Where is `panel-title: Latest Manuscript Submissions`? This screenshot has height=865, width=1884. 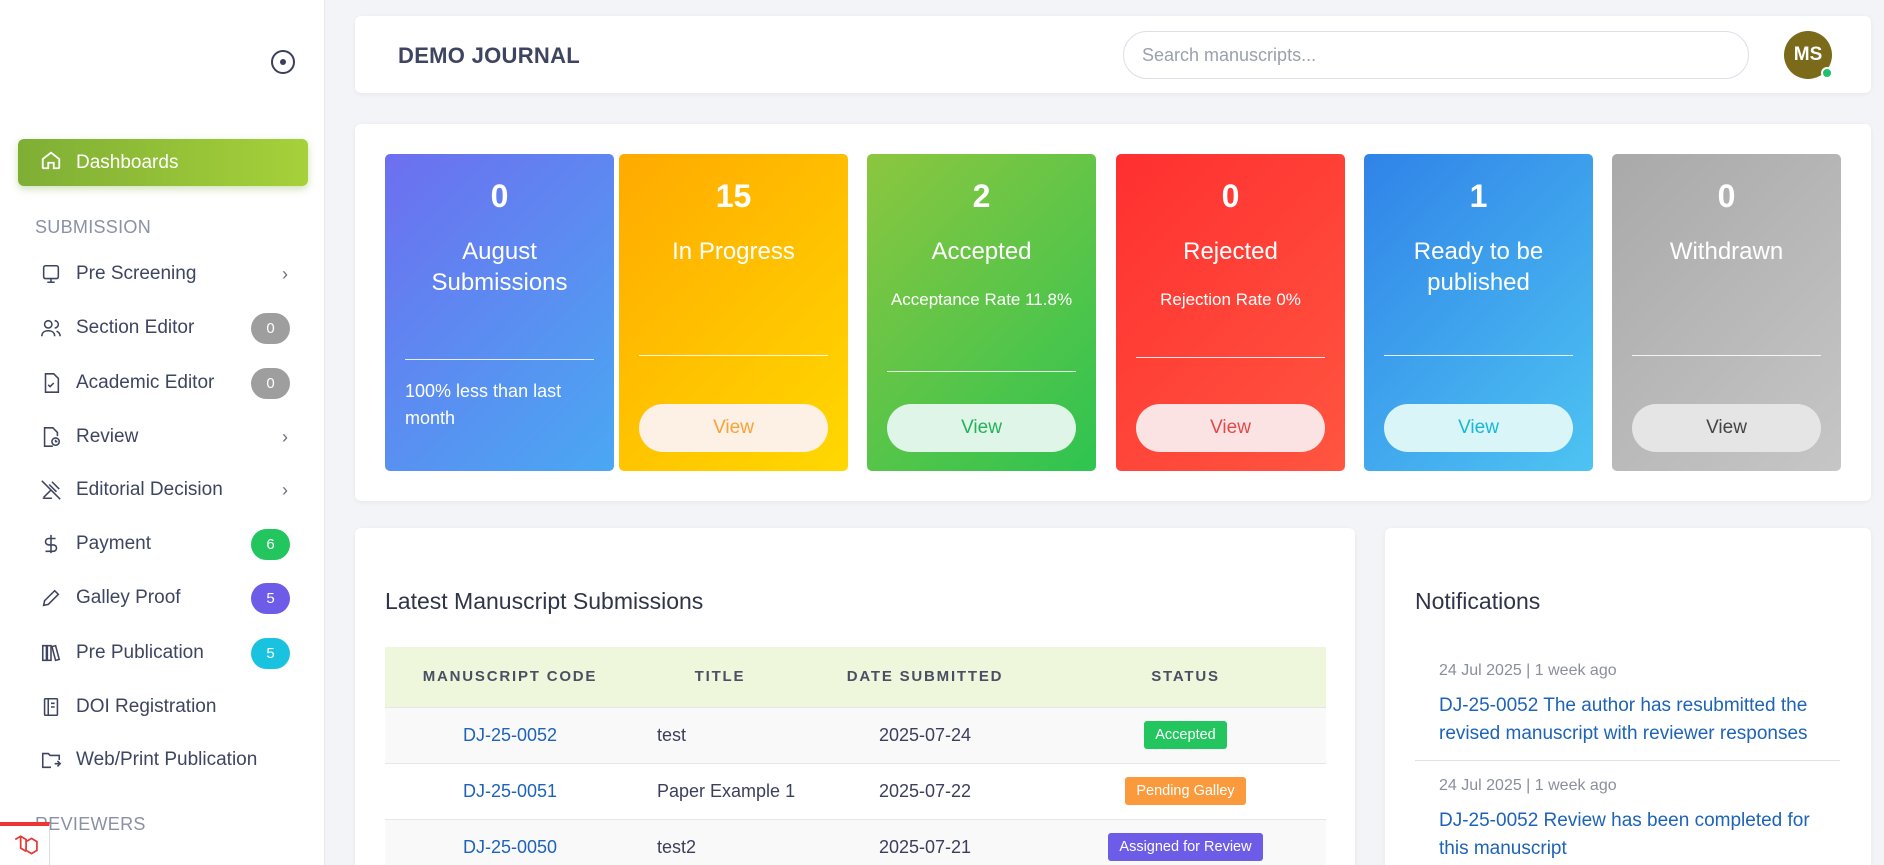 panel-title: Latest Manuscript Submissions is located at coordinates (544, 601).